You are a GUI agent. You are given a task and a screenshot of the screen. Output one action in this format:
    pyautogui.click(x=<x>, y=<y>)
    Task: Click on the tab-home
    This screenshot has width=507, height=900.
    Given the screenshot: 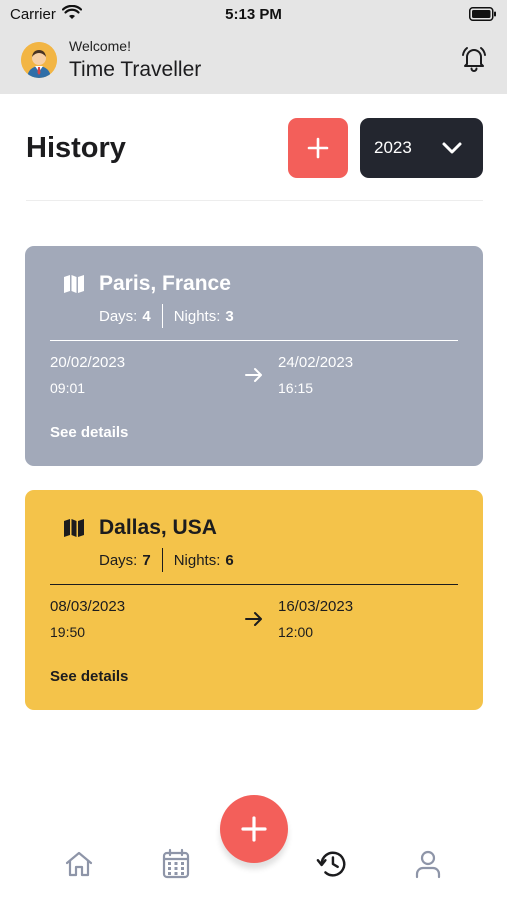 What is the action you would take?
    pyautogui.click(x=79, y=864)
    